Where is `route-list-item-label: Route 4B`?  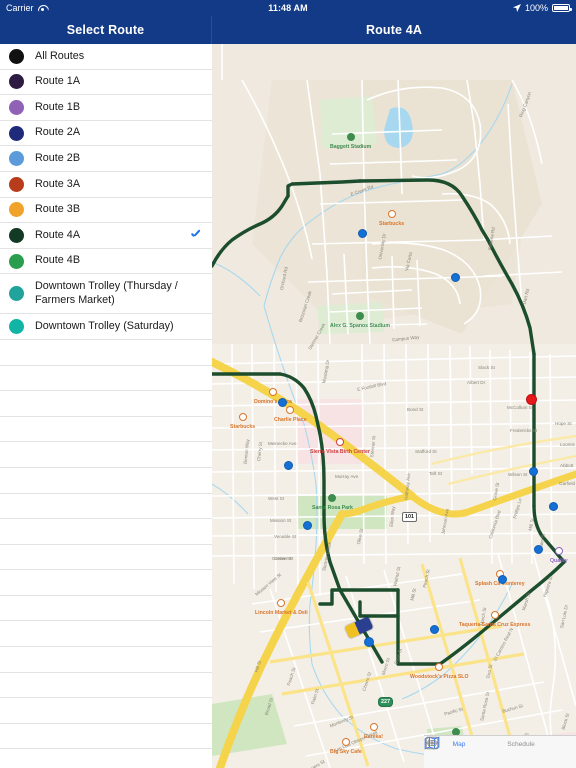
route-list-item-label: Route 4B is located at coordinates (58, 260).